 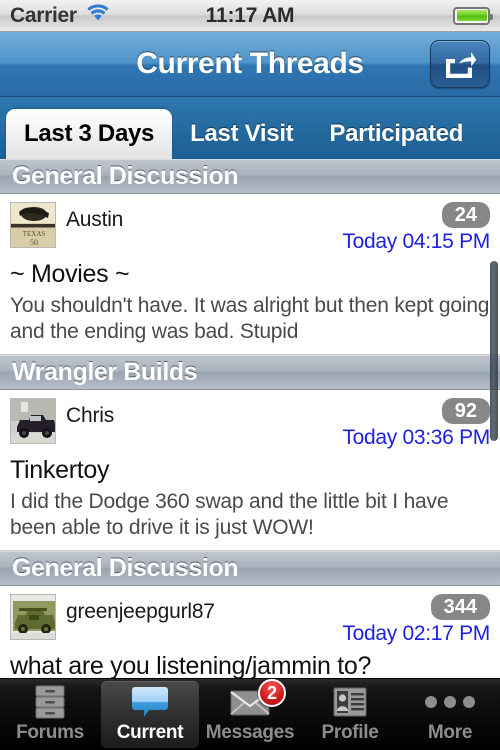 I want to click on status-bar-right, so click(x=473, y=15).